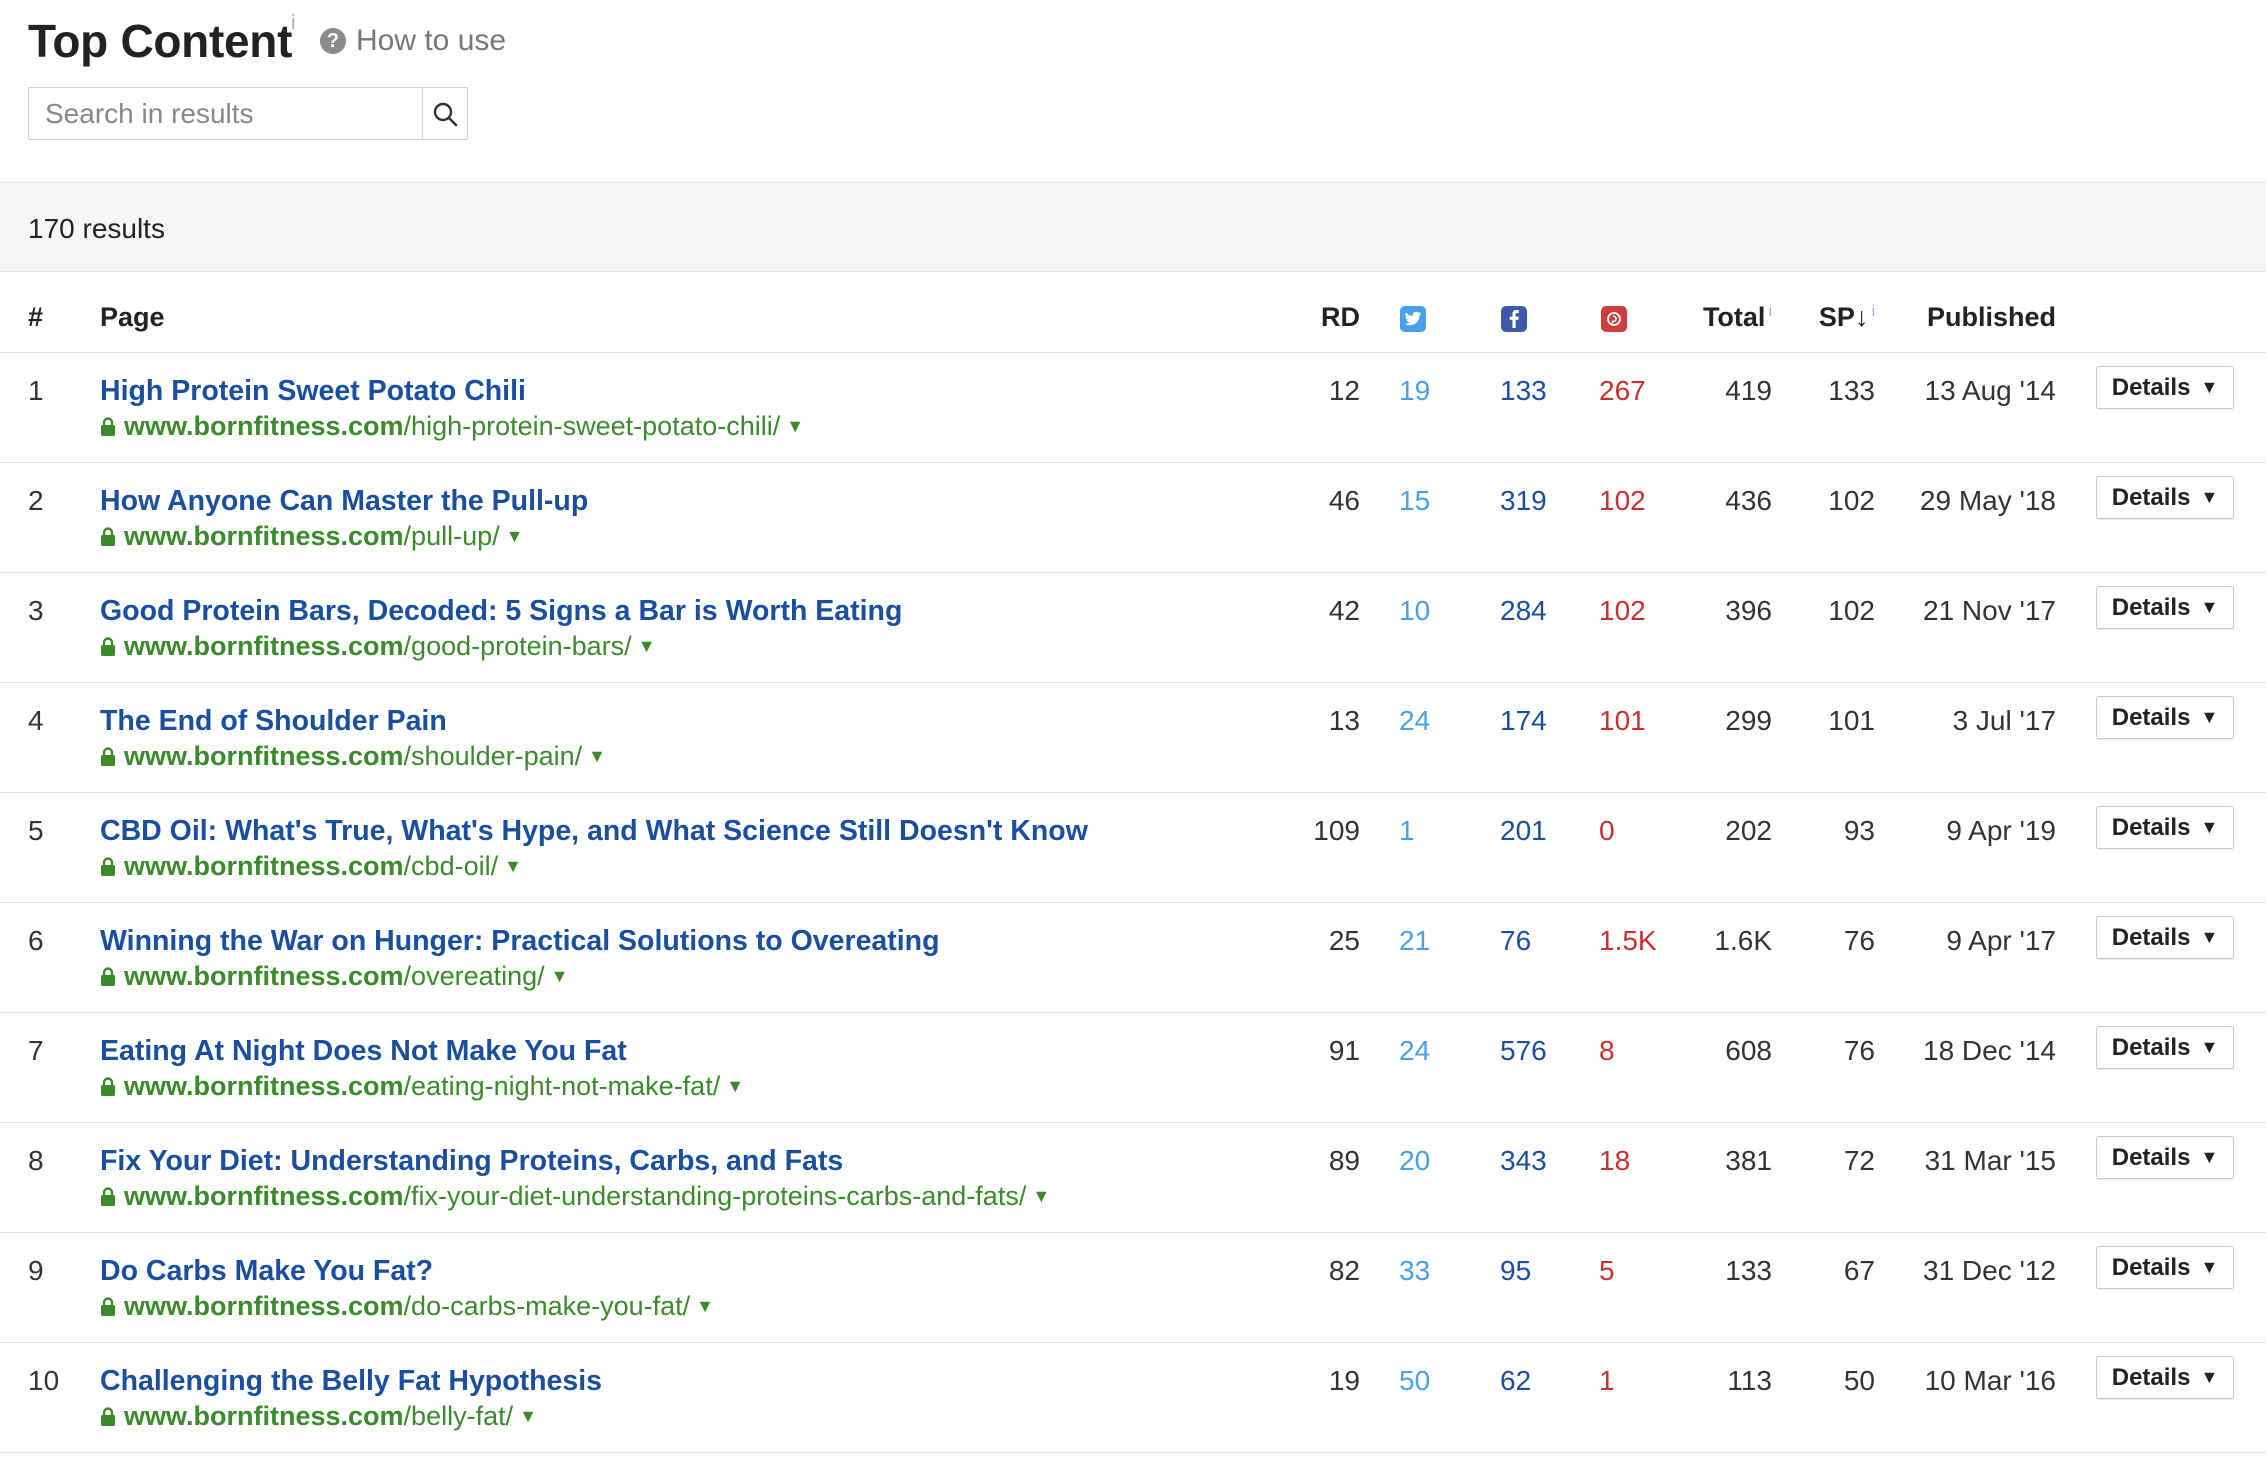 The image size is (2266, 1460). Describe the element at coordinates (1344, 720) in the screenshot. I see `rd-value: 13` at that location.